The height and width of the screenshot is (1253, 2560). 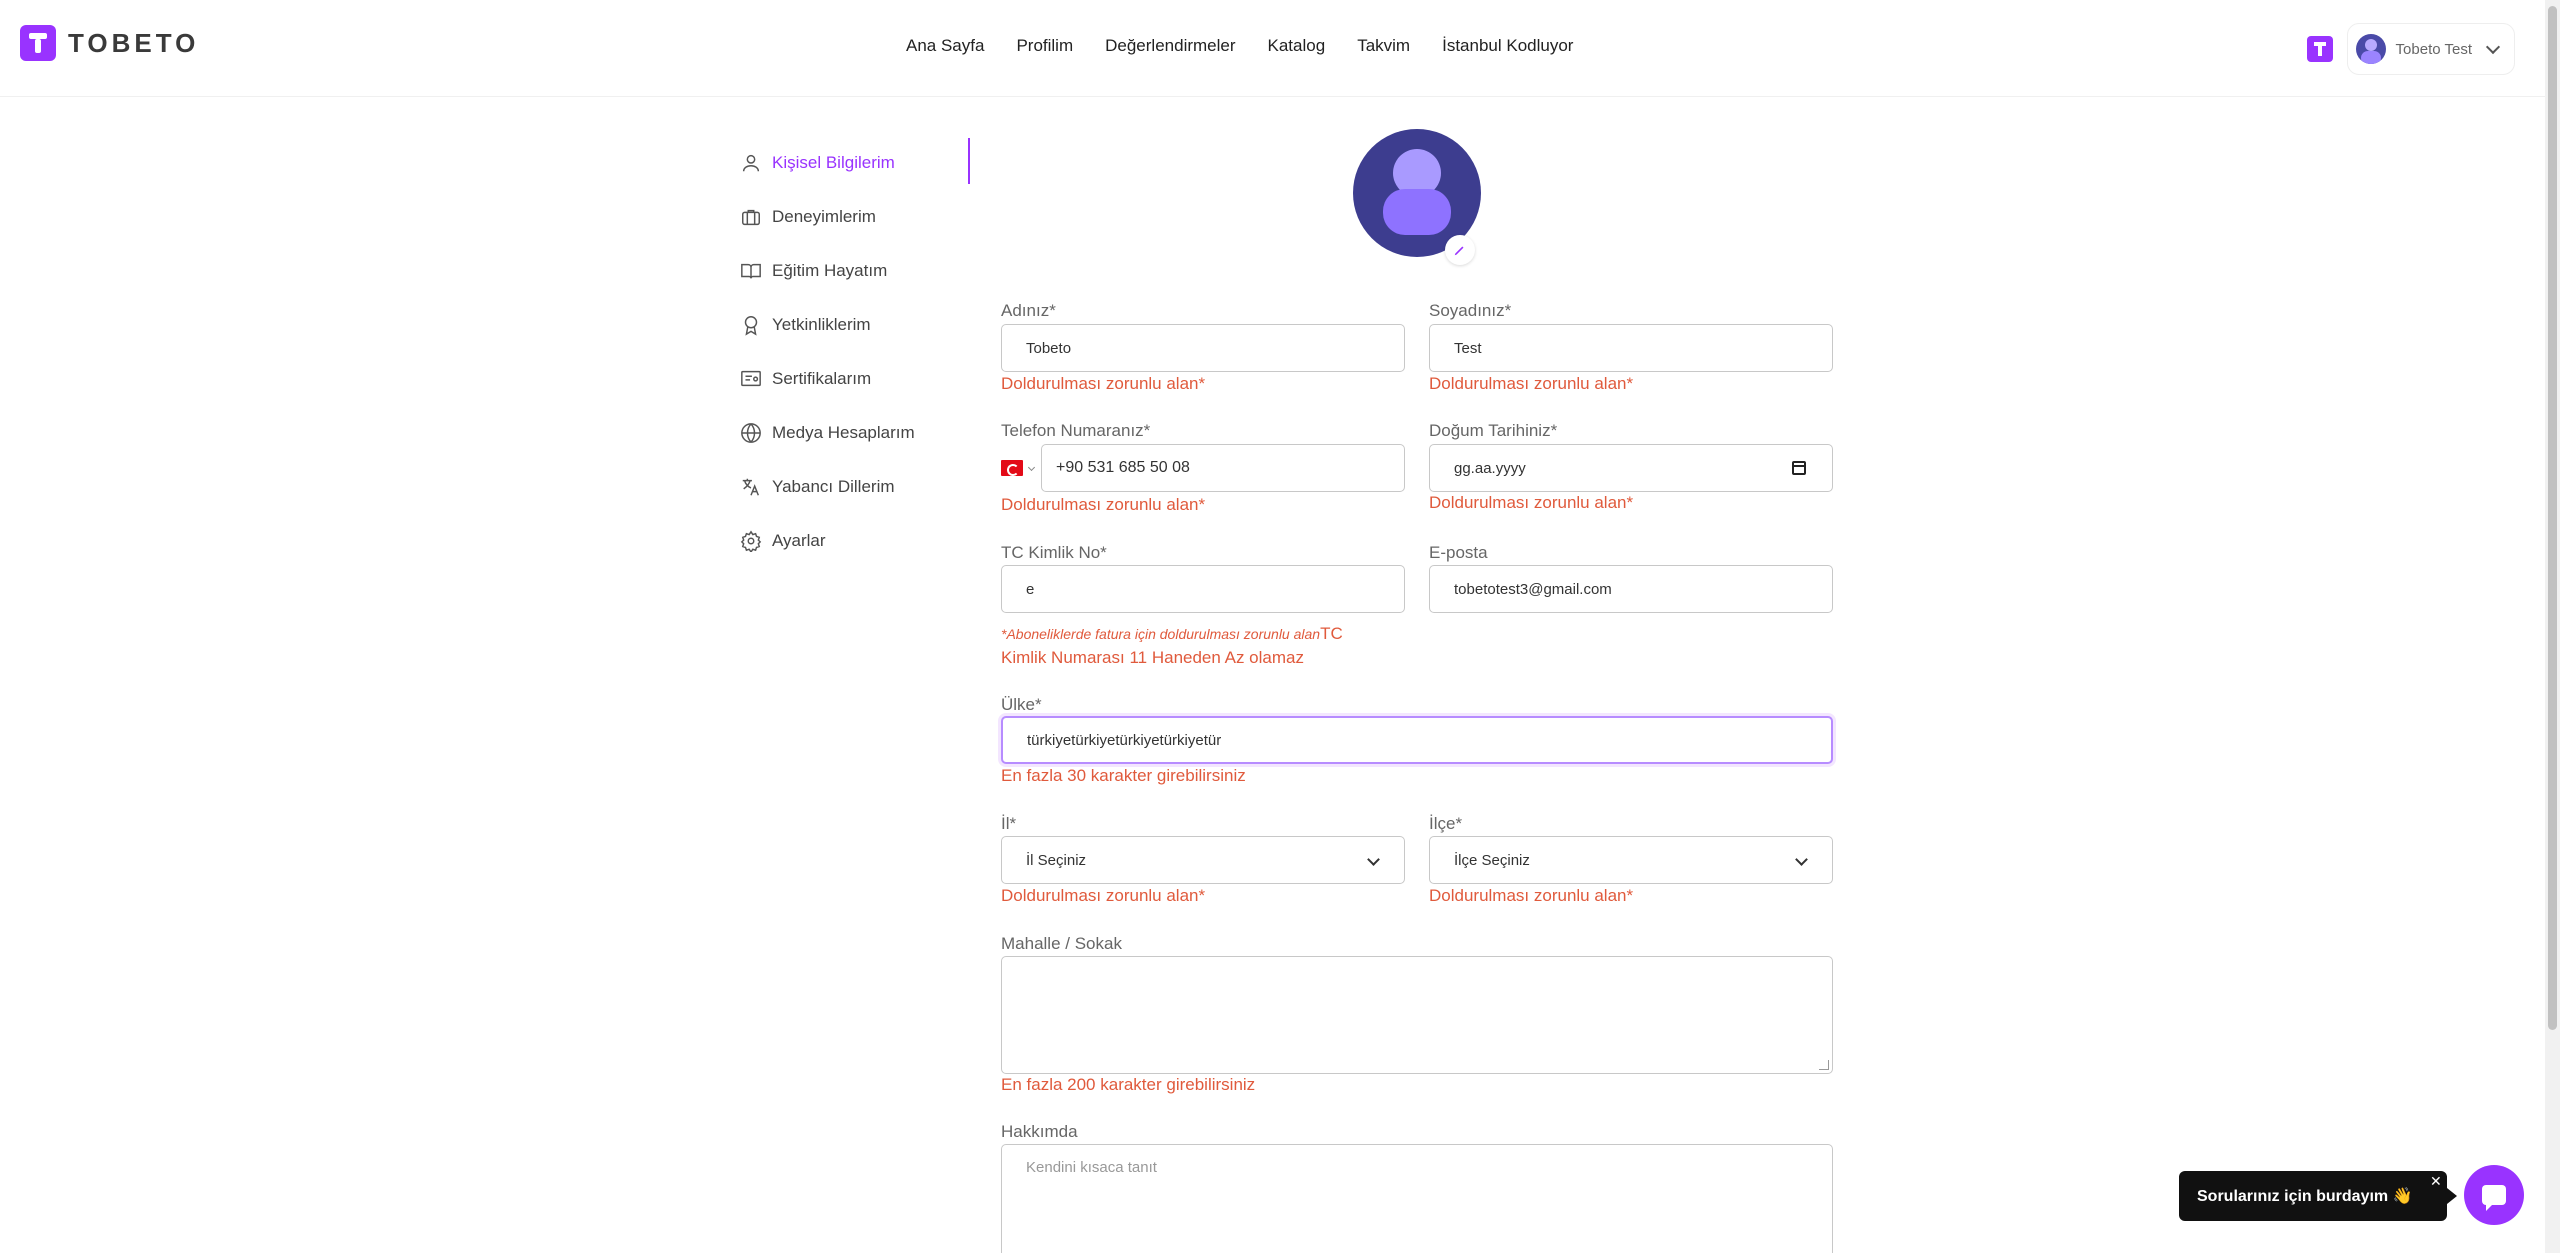 I want to click on tobeto-app-icon, so click(x=2319, y=49).